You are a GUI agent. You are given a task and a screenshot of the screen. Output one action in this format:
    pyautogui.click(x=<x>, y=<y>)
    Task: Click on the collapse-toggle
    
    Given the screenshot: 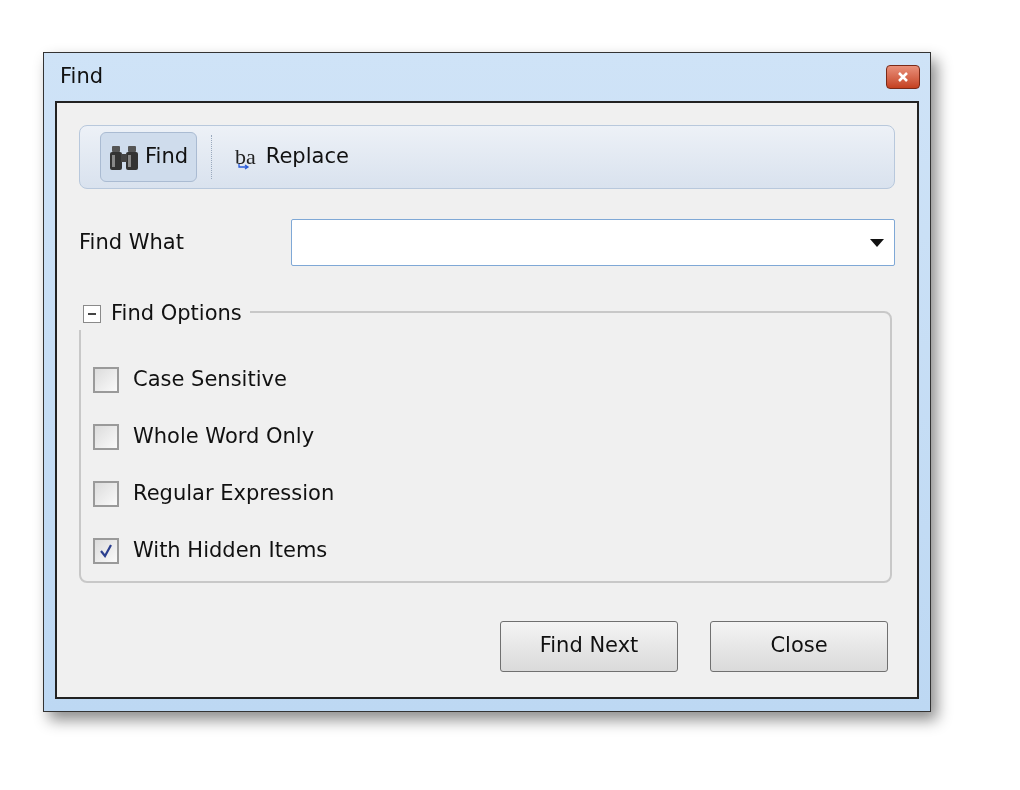 What is the action you would take?
    pyautogui.click(x=92, y=313)
    